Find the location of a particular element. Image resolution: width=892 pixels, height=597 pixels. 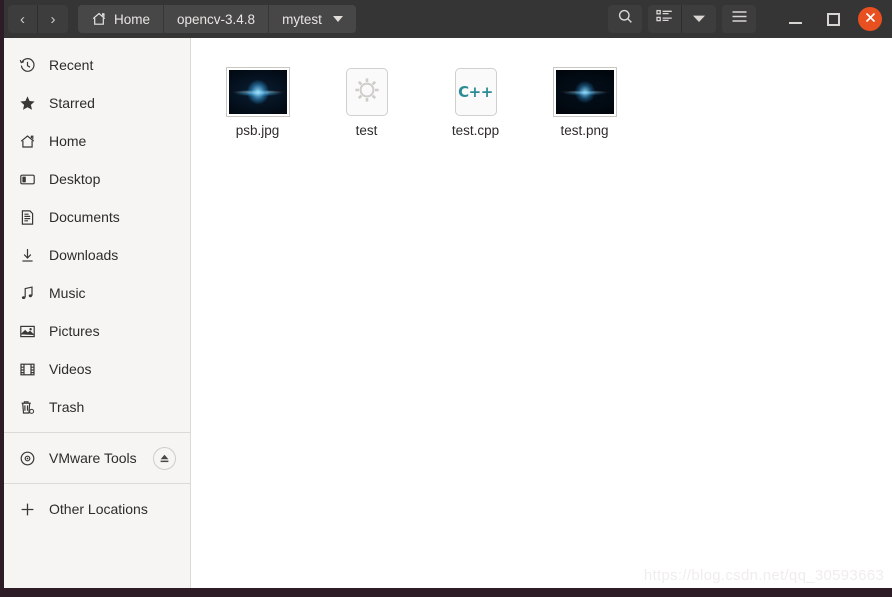

close-icon is located at coordinates (870, 19).